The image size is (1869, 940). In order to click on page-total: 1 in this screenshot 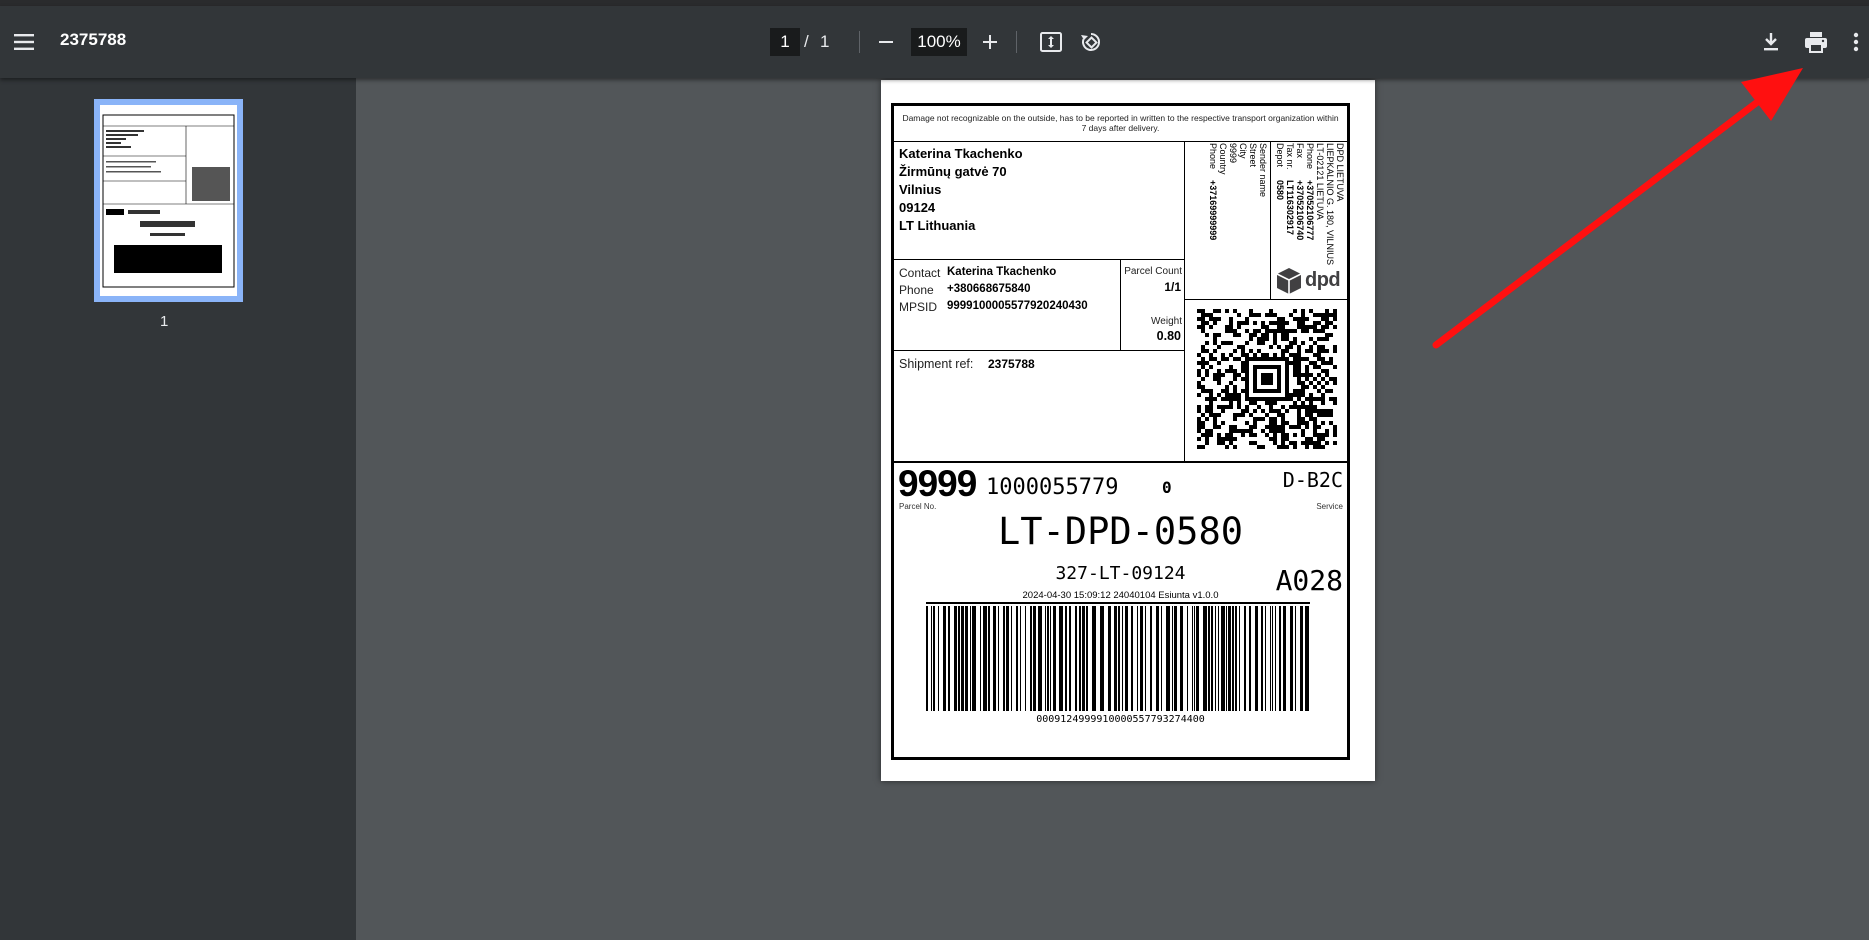, I will do `click(825, 41)`.